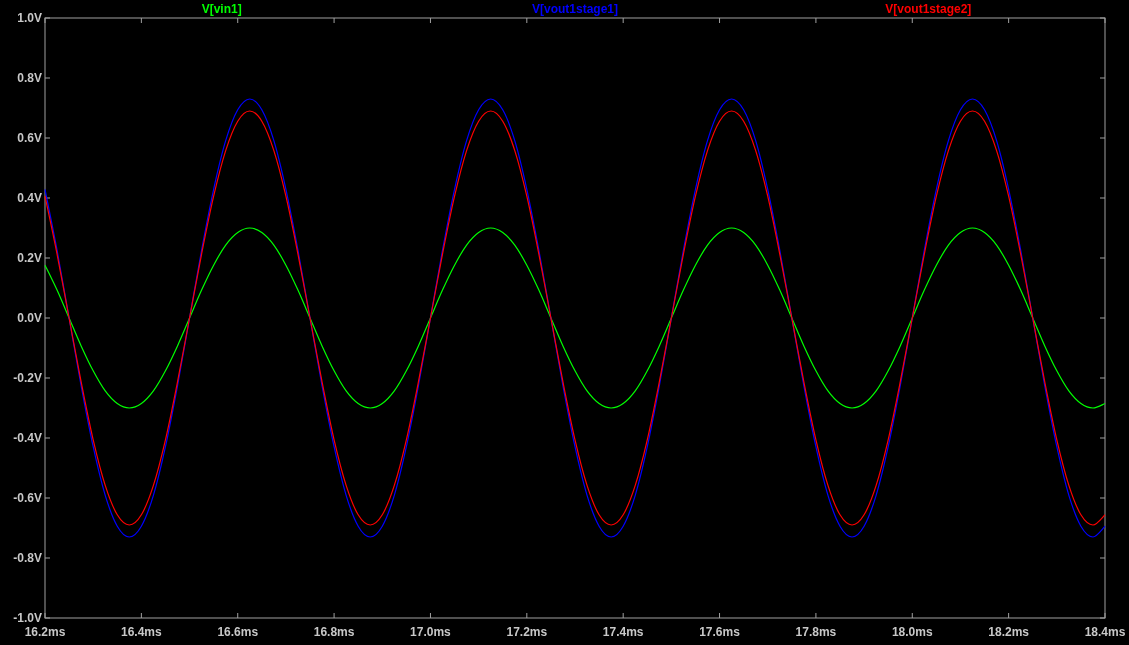  Describe the element at coordinates (27, 498) in the screenshot. I see `axis-tick-label: -0.6V` at that location.